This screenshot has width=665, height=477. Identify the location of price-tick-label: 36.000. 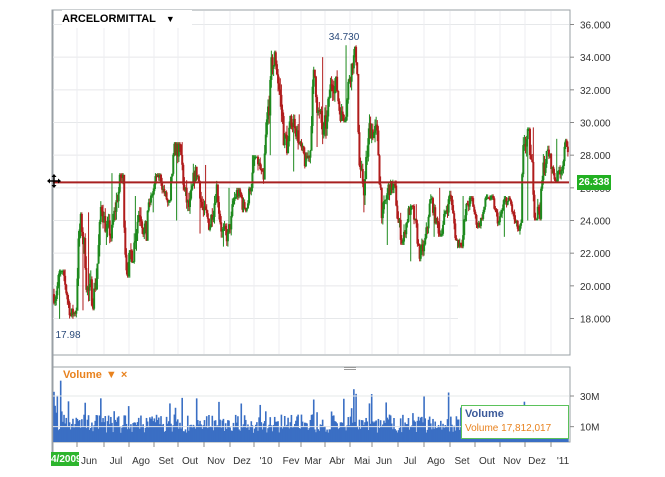
(595, 26).